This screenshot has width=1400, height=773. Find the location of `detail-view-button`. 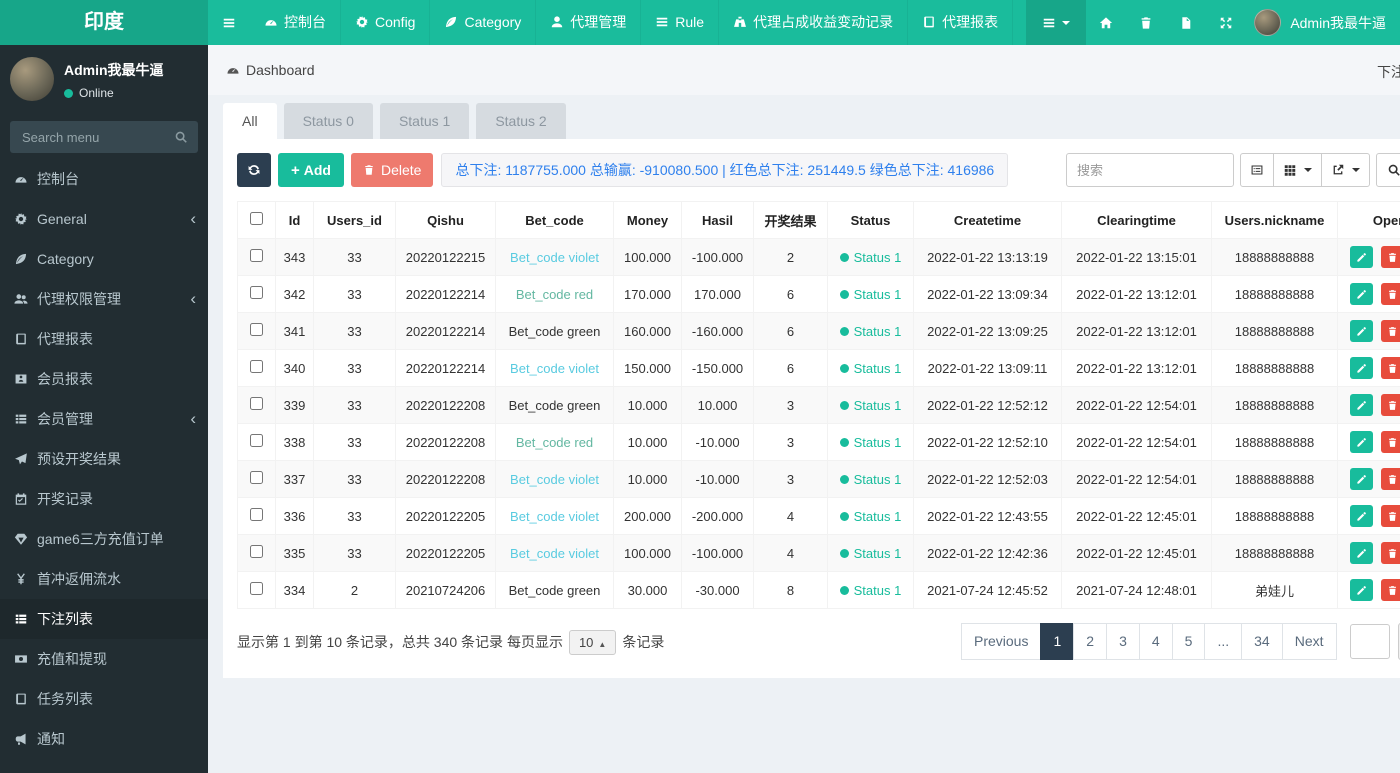

detail-view-button is located at coordinates (1257, 170).